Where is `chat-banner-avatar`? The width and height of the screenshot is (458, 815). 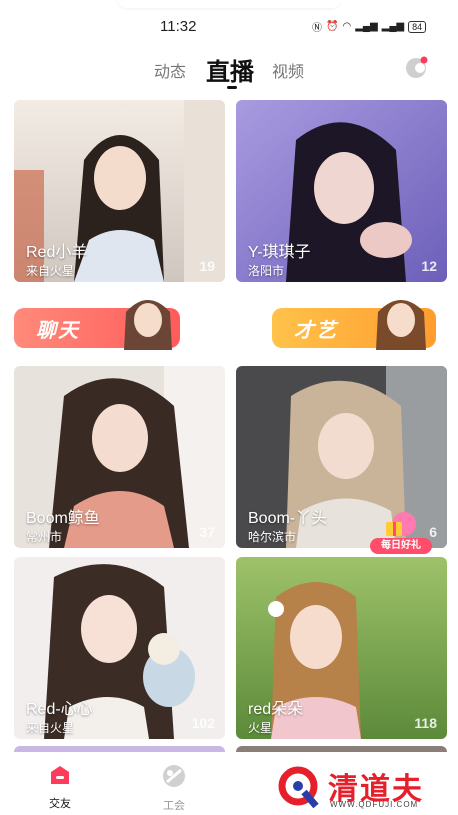 chat-banner-avatar is located at coordinates (148, 325).